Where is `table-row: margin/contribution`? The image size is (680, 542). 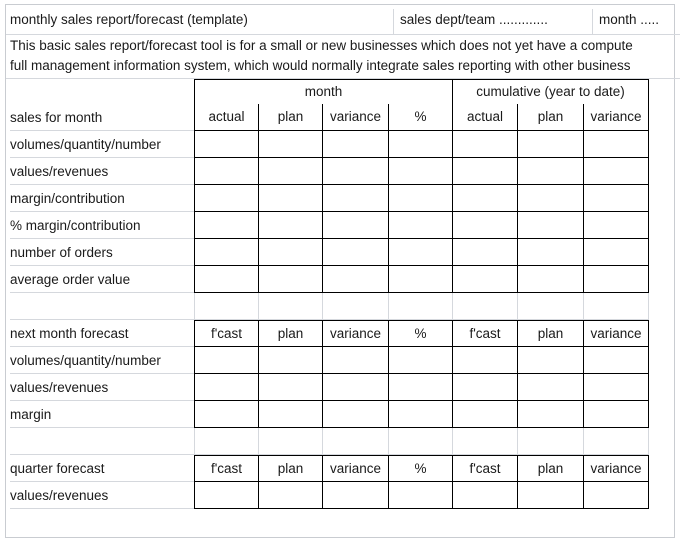 table-row: margin/contribution is located at coordinates (343, 198).